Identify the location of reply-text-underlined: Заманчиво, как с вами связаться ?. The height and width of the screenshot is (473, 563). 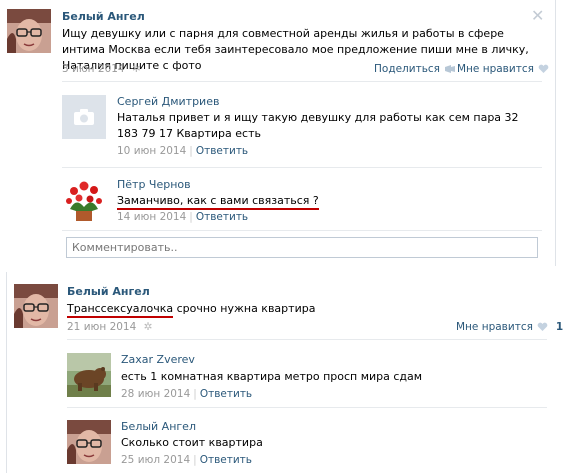
(218, 202).